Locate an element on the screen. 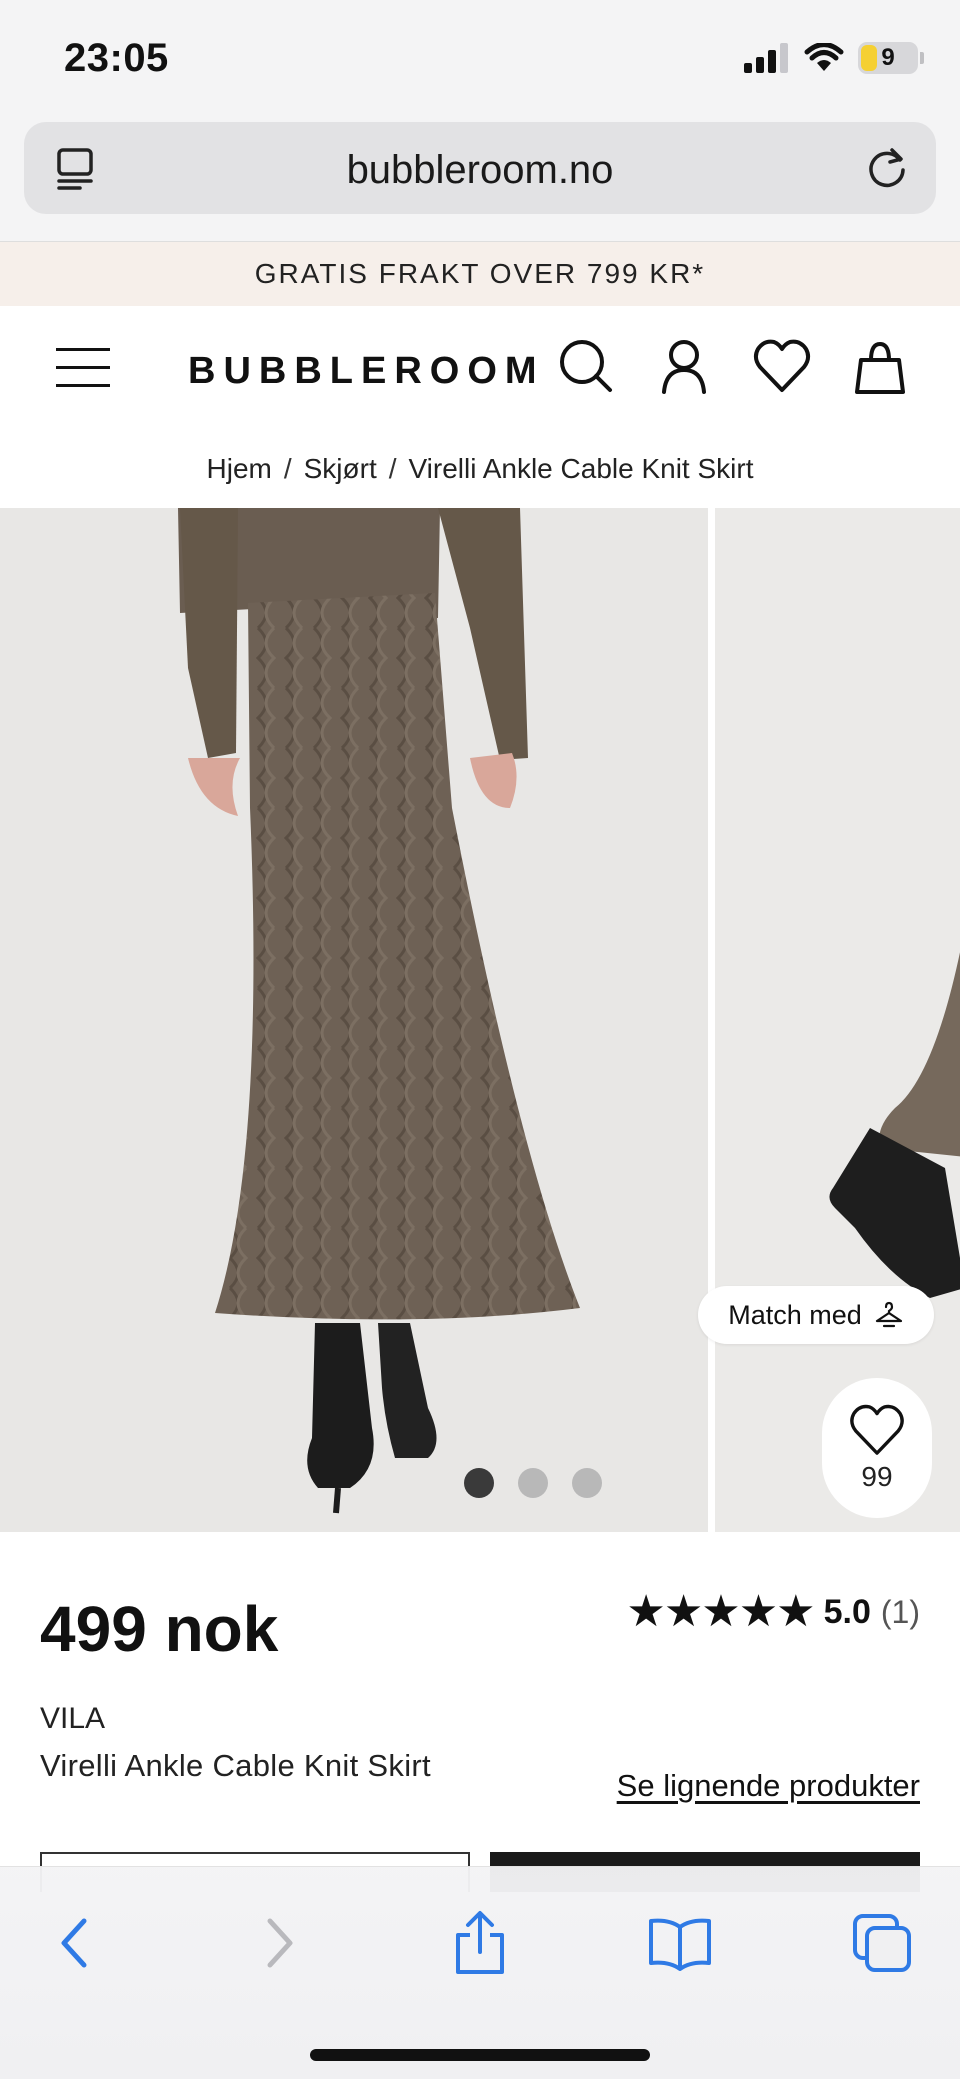  shopping-bag-icon is located at coordinates (880, 366).